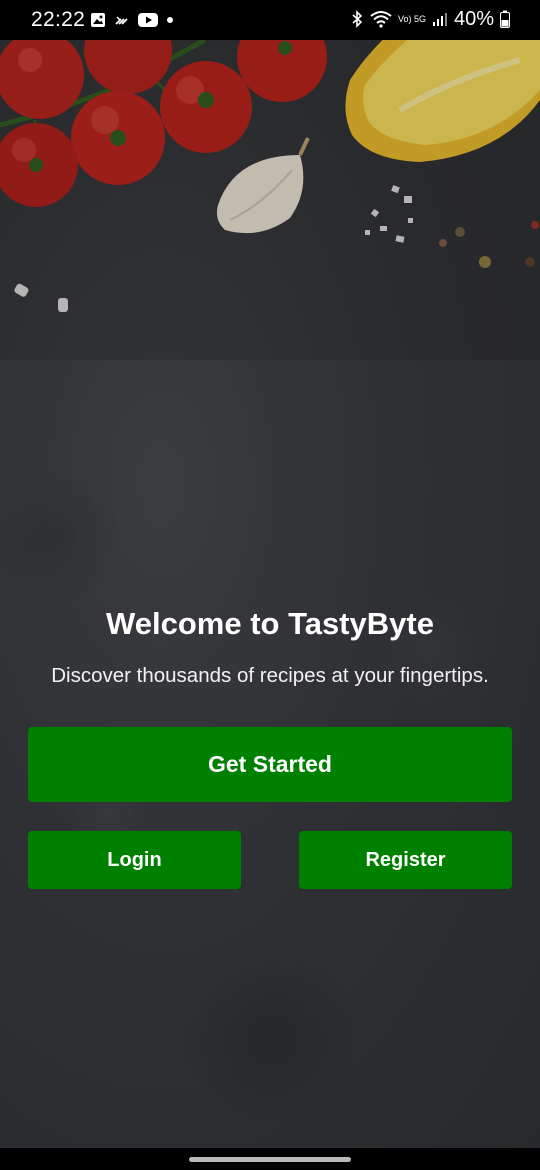 The height and width of the screenshot is (1170, 540). I want to click on get-started-button: Get Started, so click(270, 764).